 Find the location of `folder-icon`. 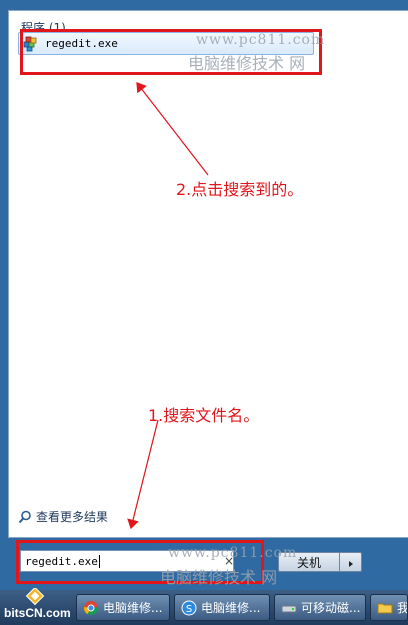

folder-icon is located at coordinates (385, 608).